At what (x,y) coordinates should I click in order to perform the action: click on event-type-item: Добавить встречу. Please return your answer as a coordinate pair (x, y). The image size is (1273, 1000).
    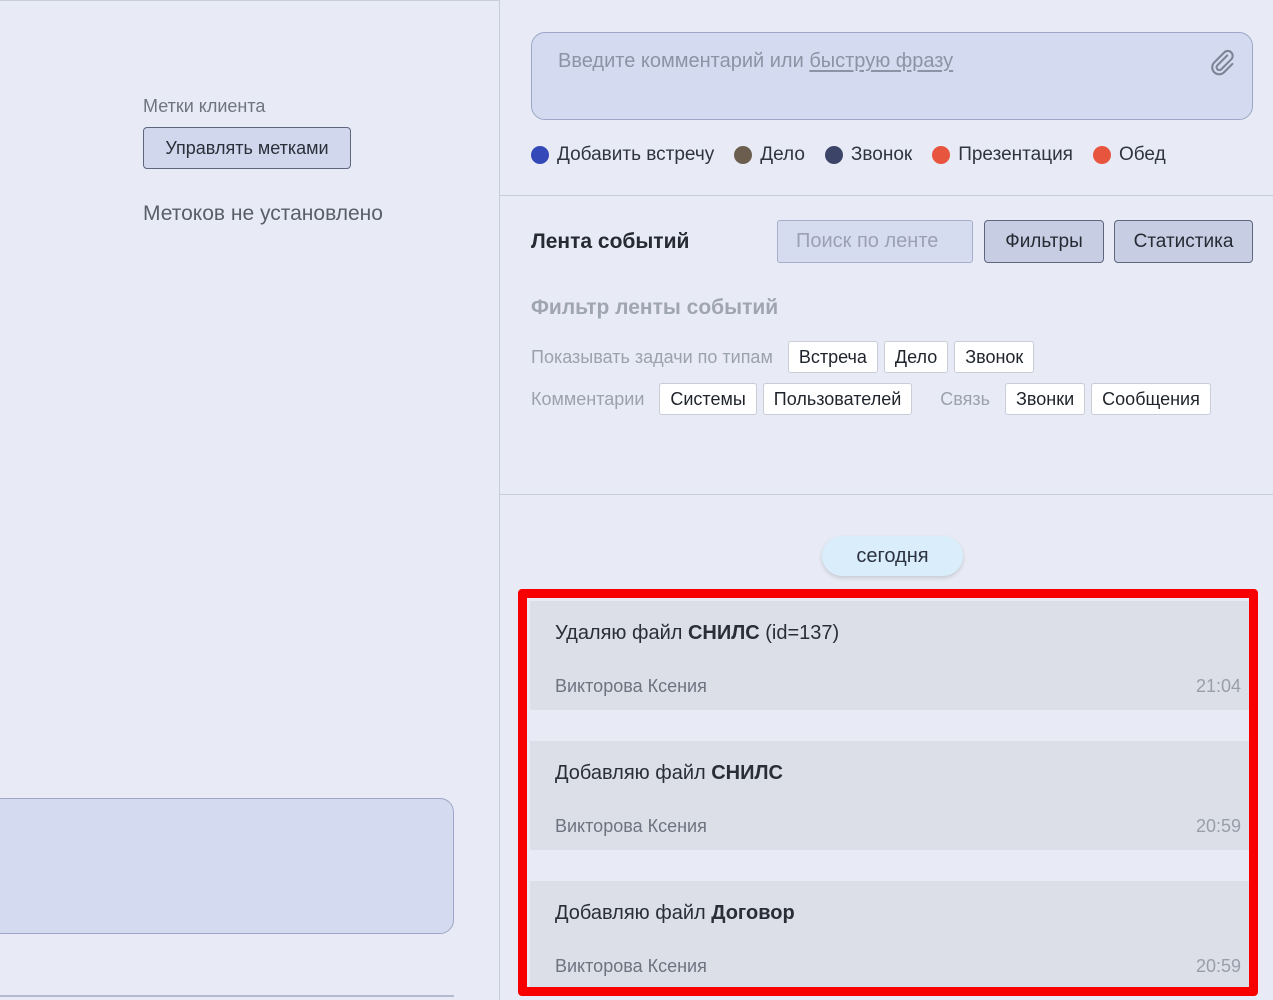
    Looking at the image, I should click on (622, 155).